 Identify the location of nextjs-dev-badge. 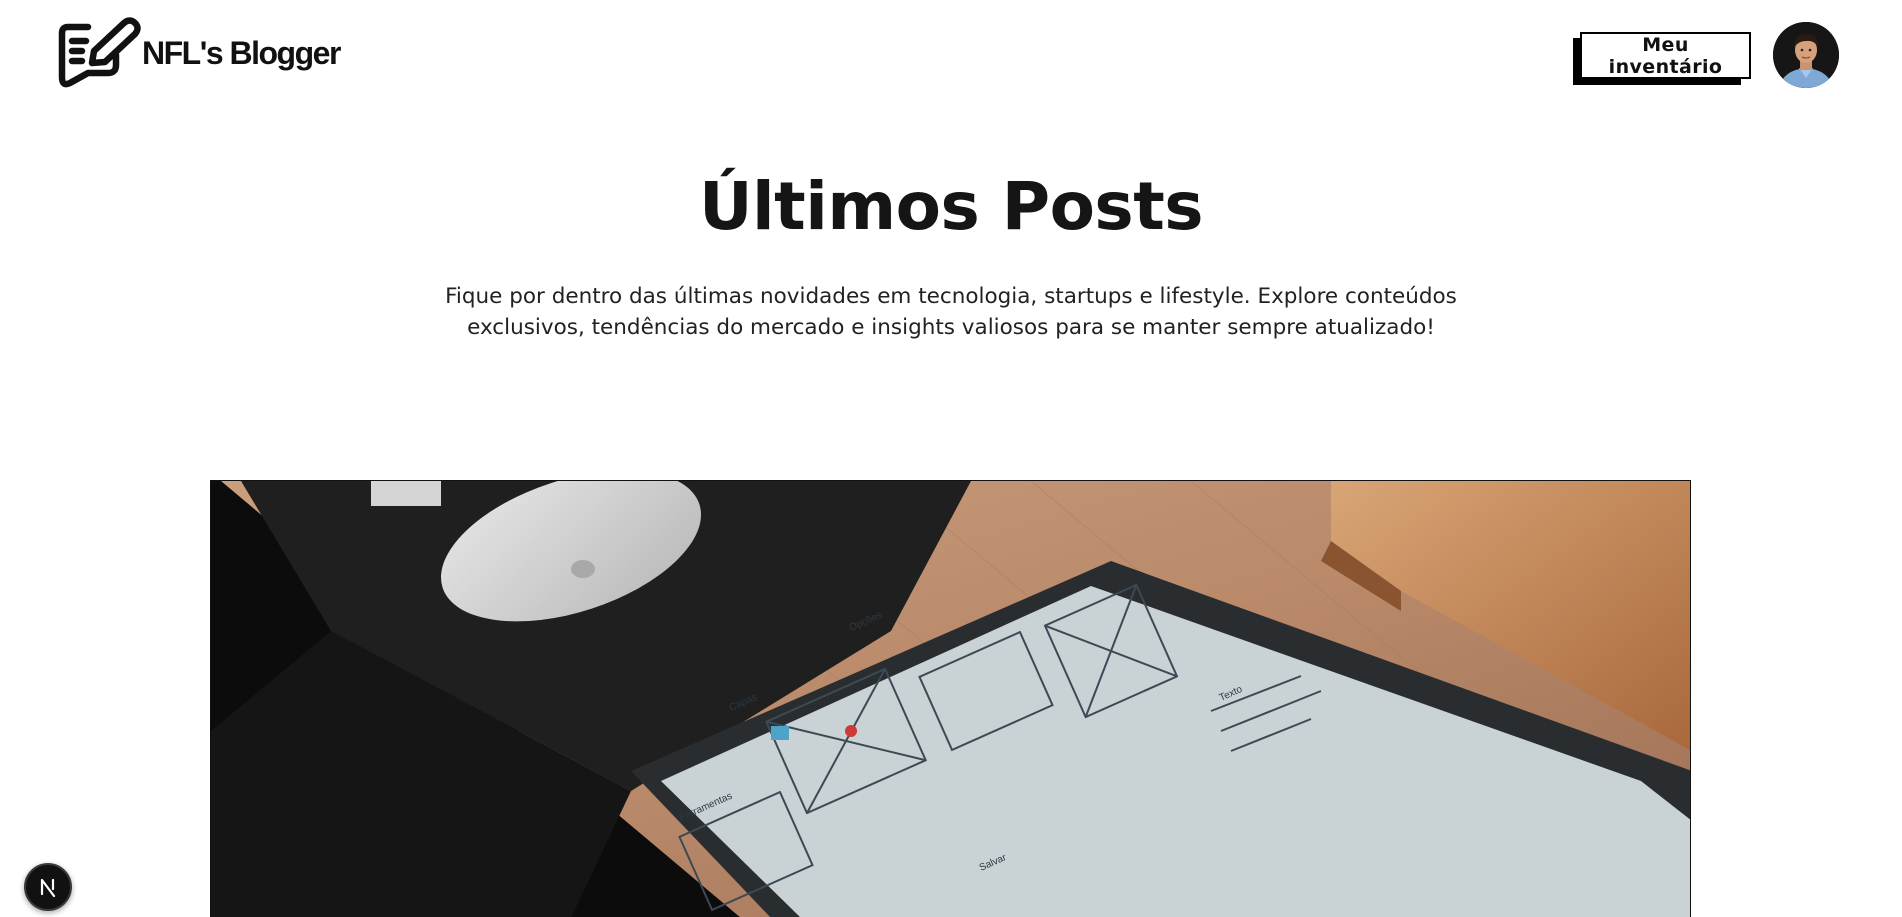
(48, 887).